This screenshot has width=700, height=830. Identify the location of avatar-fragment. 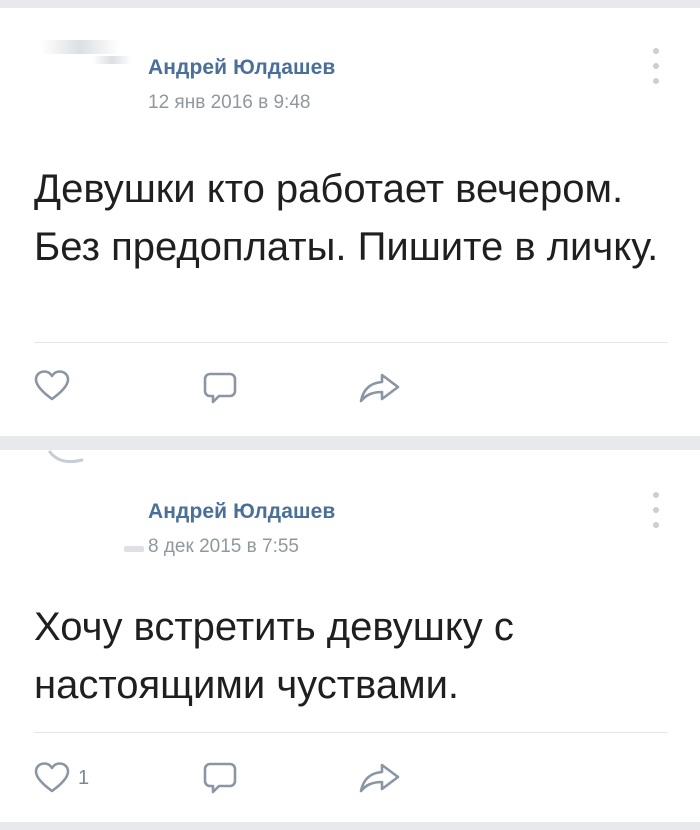
(66, 457).